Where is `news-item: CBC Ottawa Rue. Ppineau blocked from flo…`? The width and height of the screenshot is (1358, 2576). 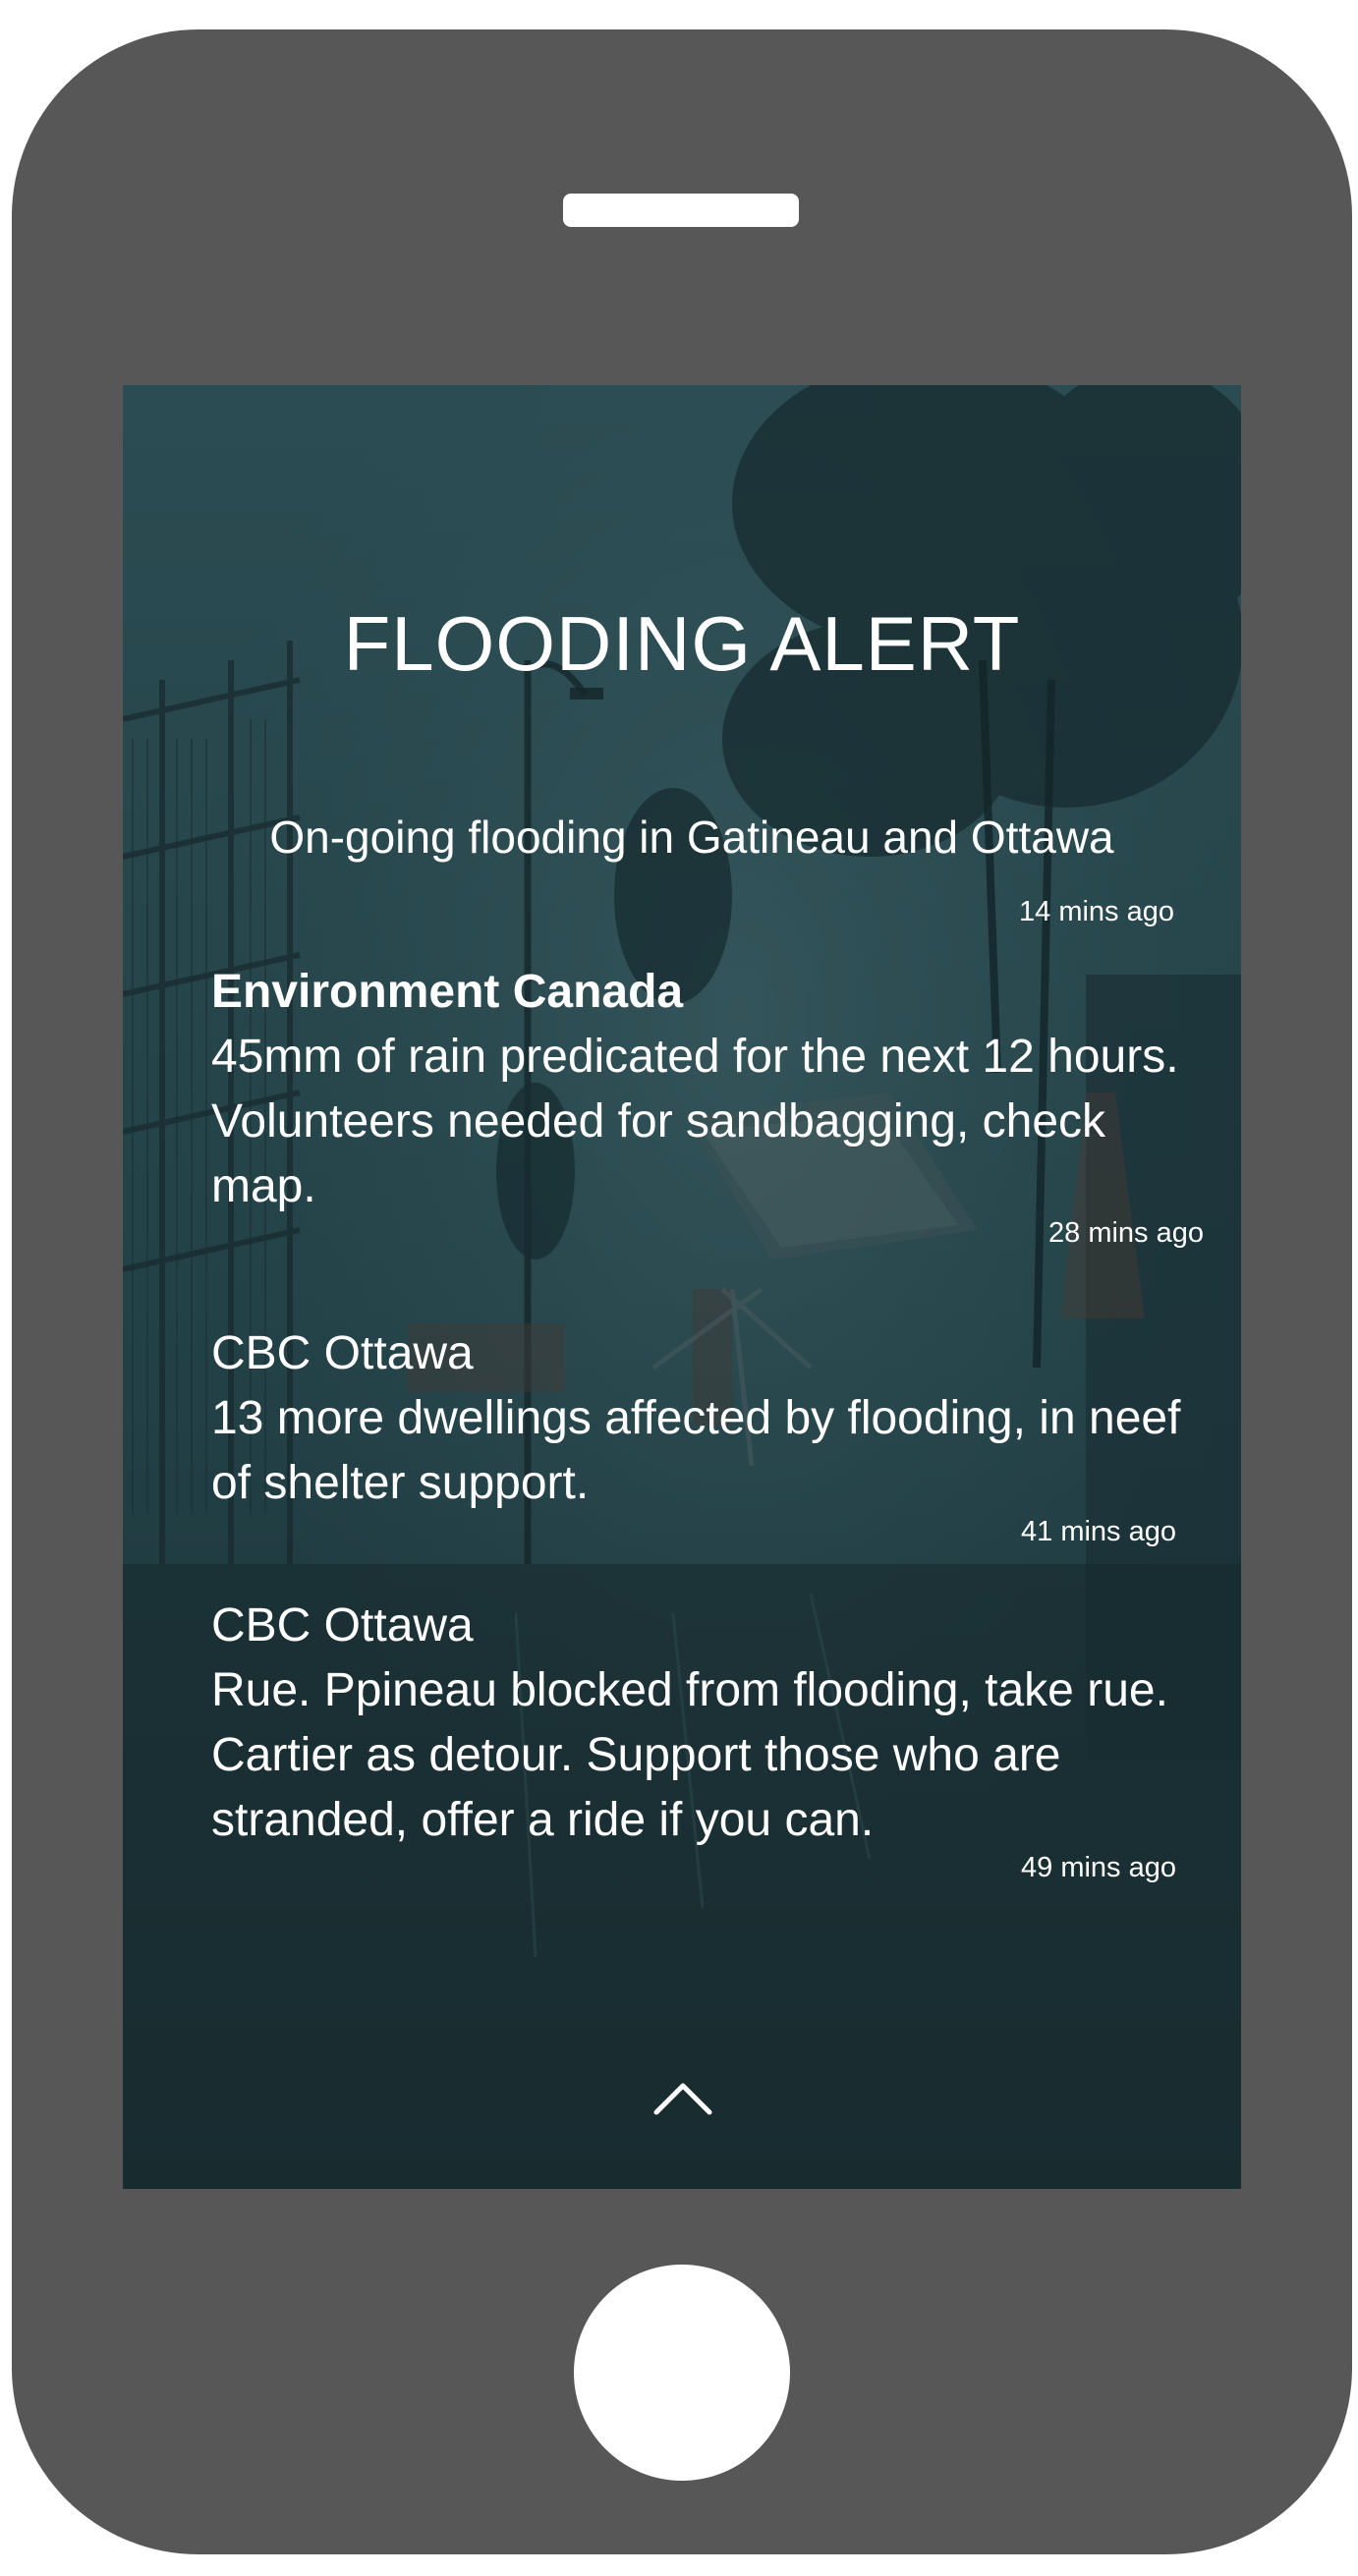 news-item: CBC Ottawa Rue. Ppineau blocked from flo… is located at coordinates (707, 1723).